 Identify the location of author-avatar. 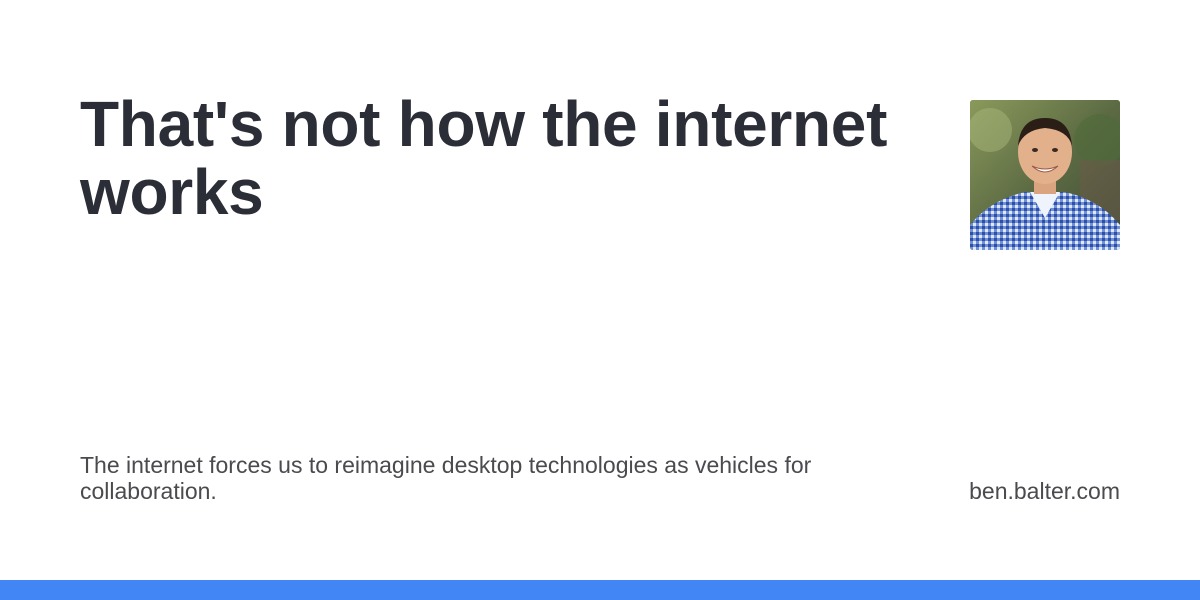
(1045, 175).